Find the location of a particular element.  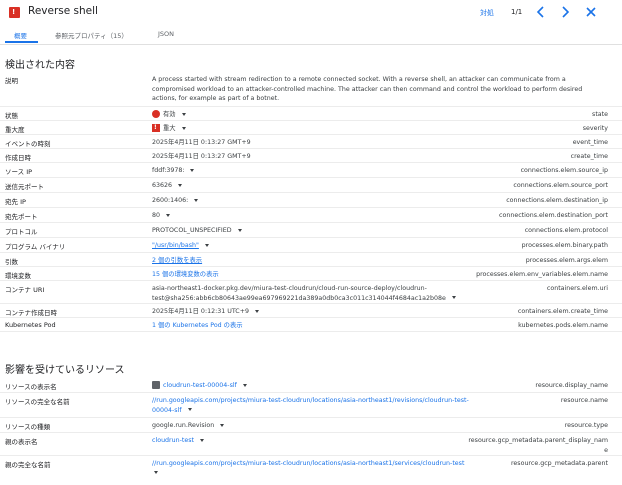

show-args-link: 2 個の引数を表示 is located at coordinates (177, 261).